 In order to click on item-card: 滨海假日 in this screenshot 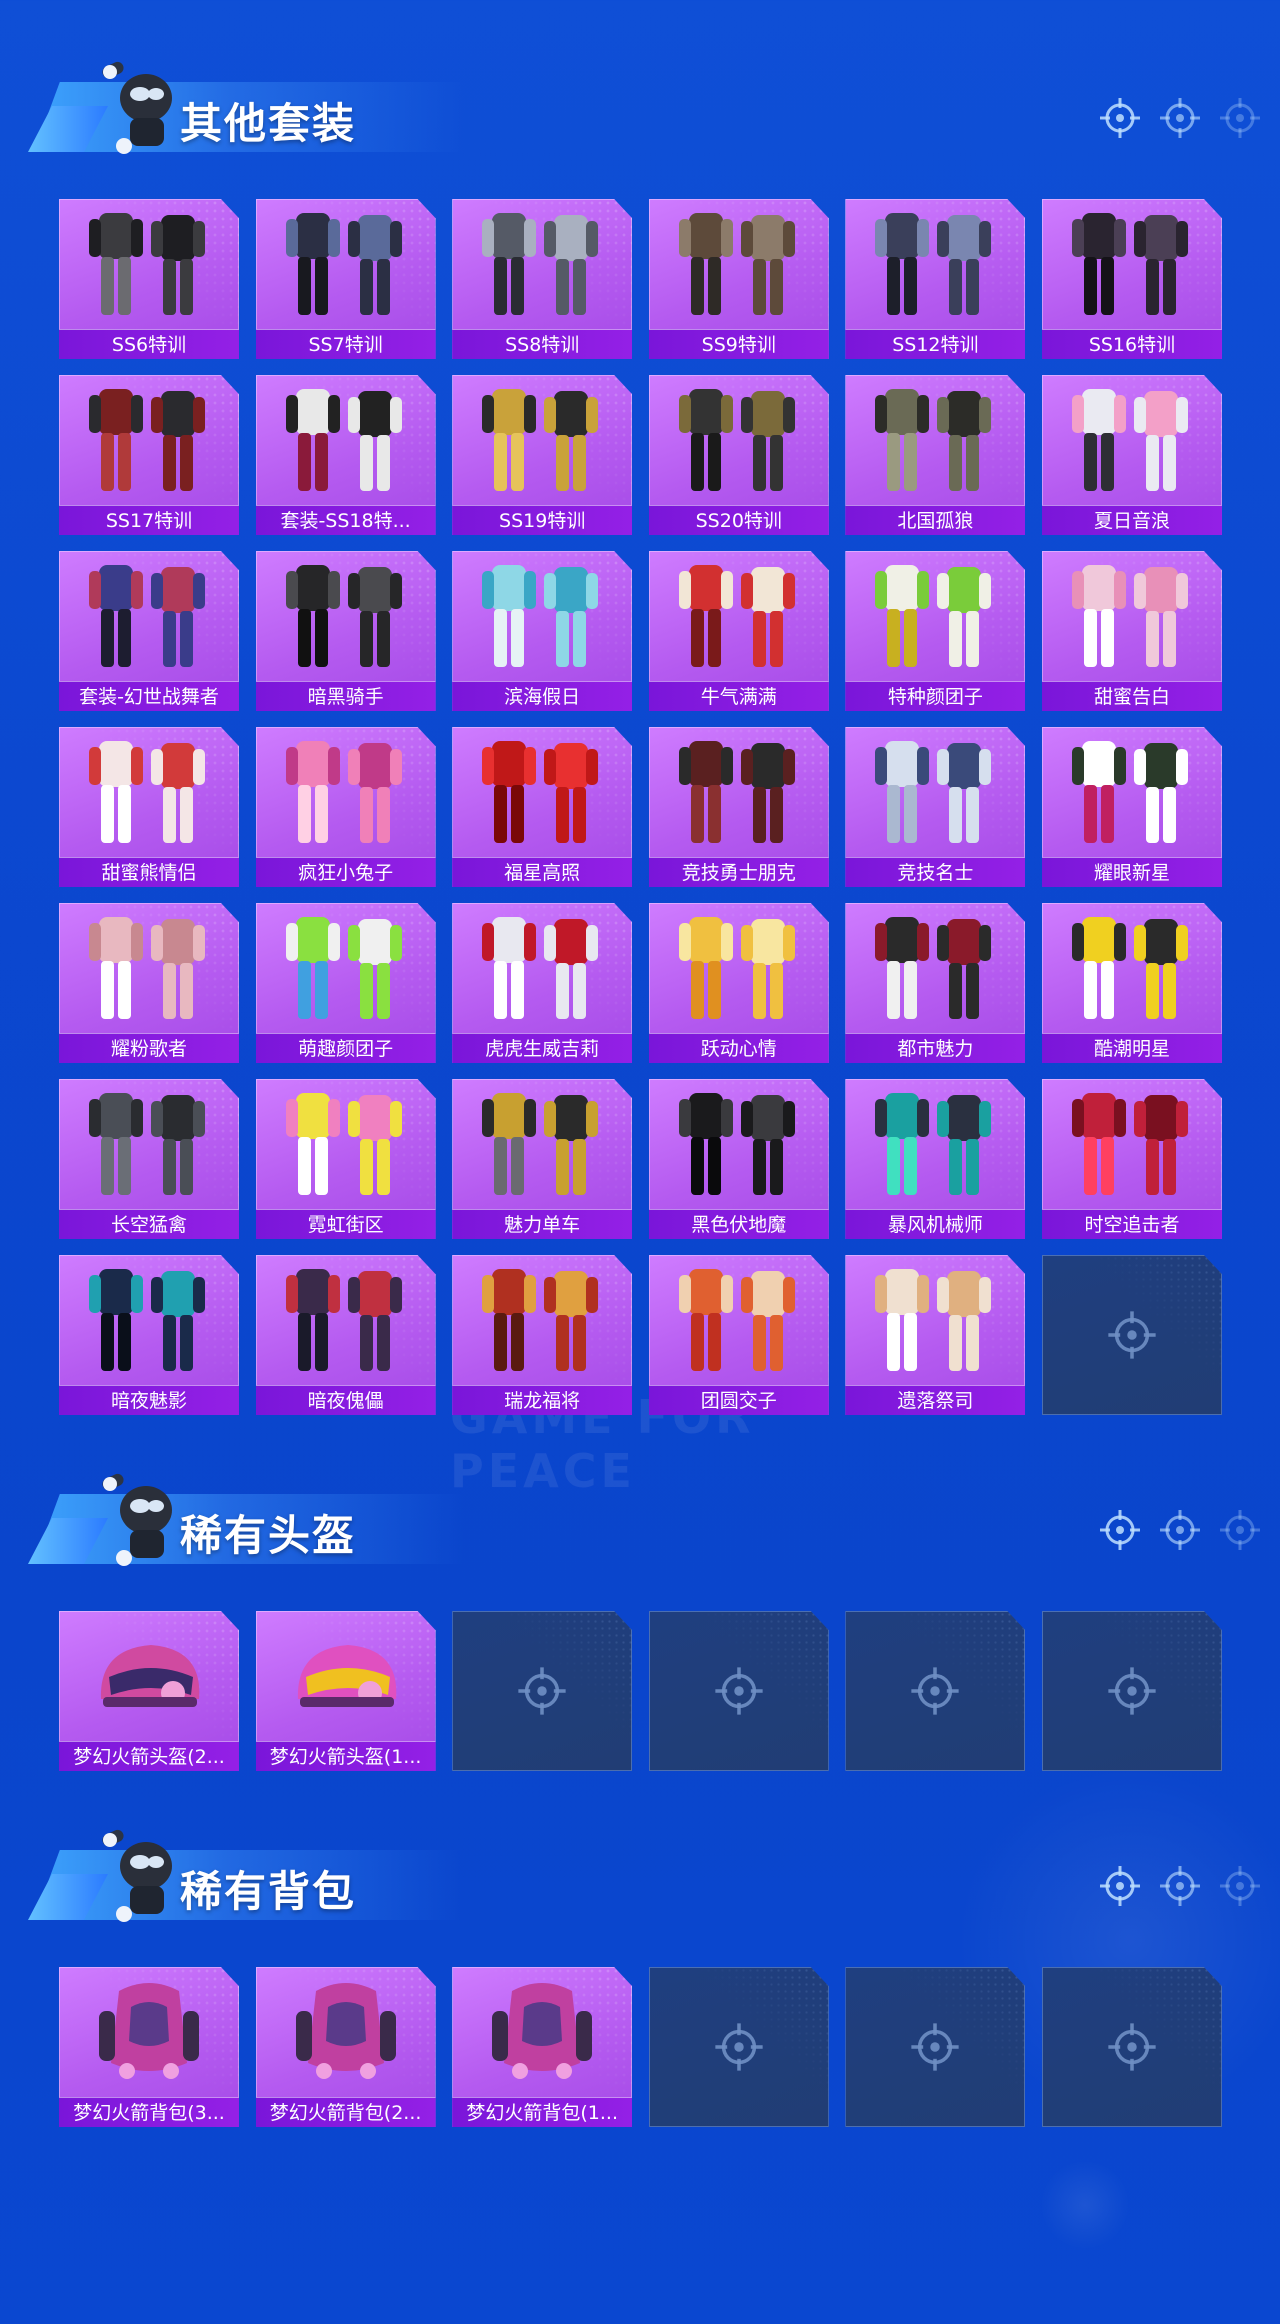, I will do `click(542, 631)`.